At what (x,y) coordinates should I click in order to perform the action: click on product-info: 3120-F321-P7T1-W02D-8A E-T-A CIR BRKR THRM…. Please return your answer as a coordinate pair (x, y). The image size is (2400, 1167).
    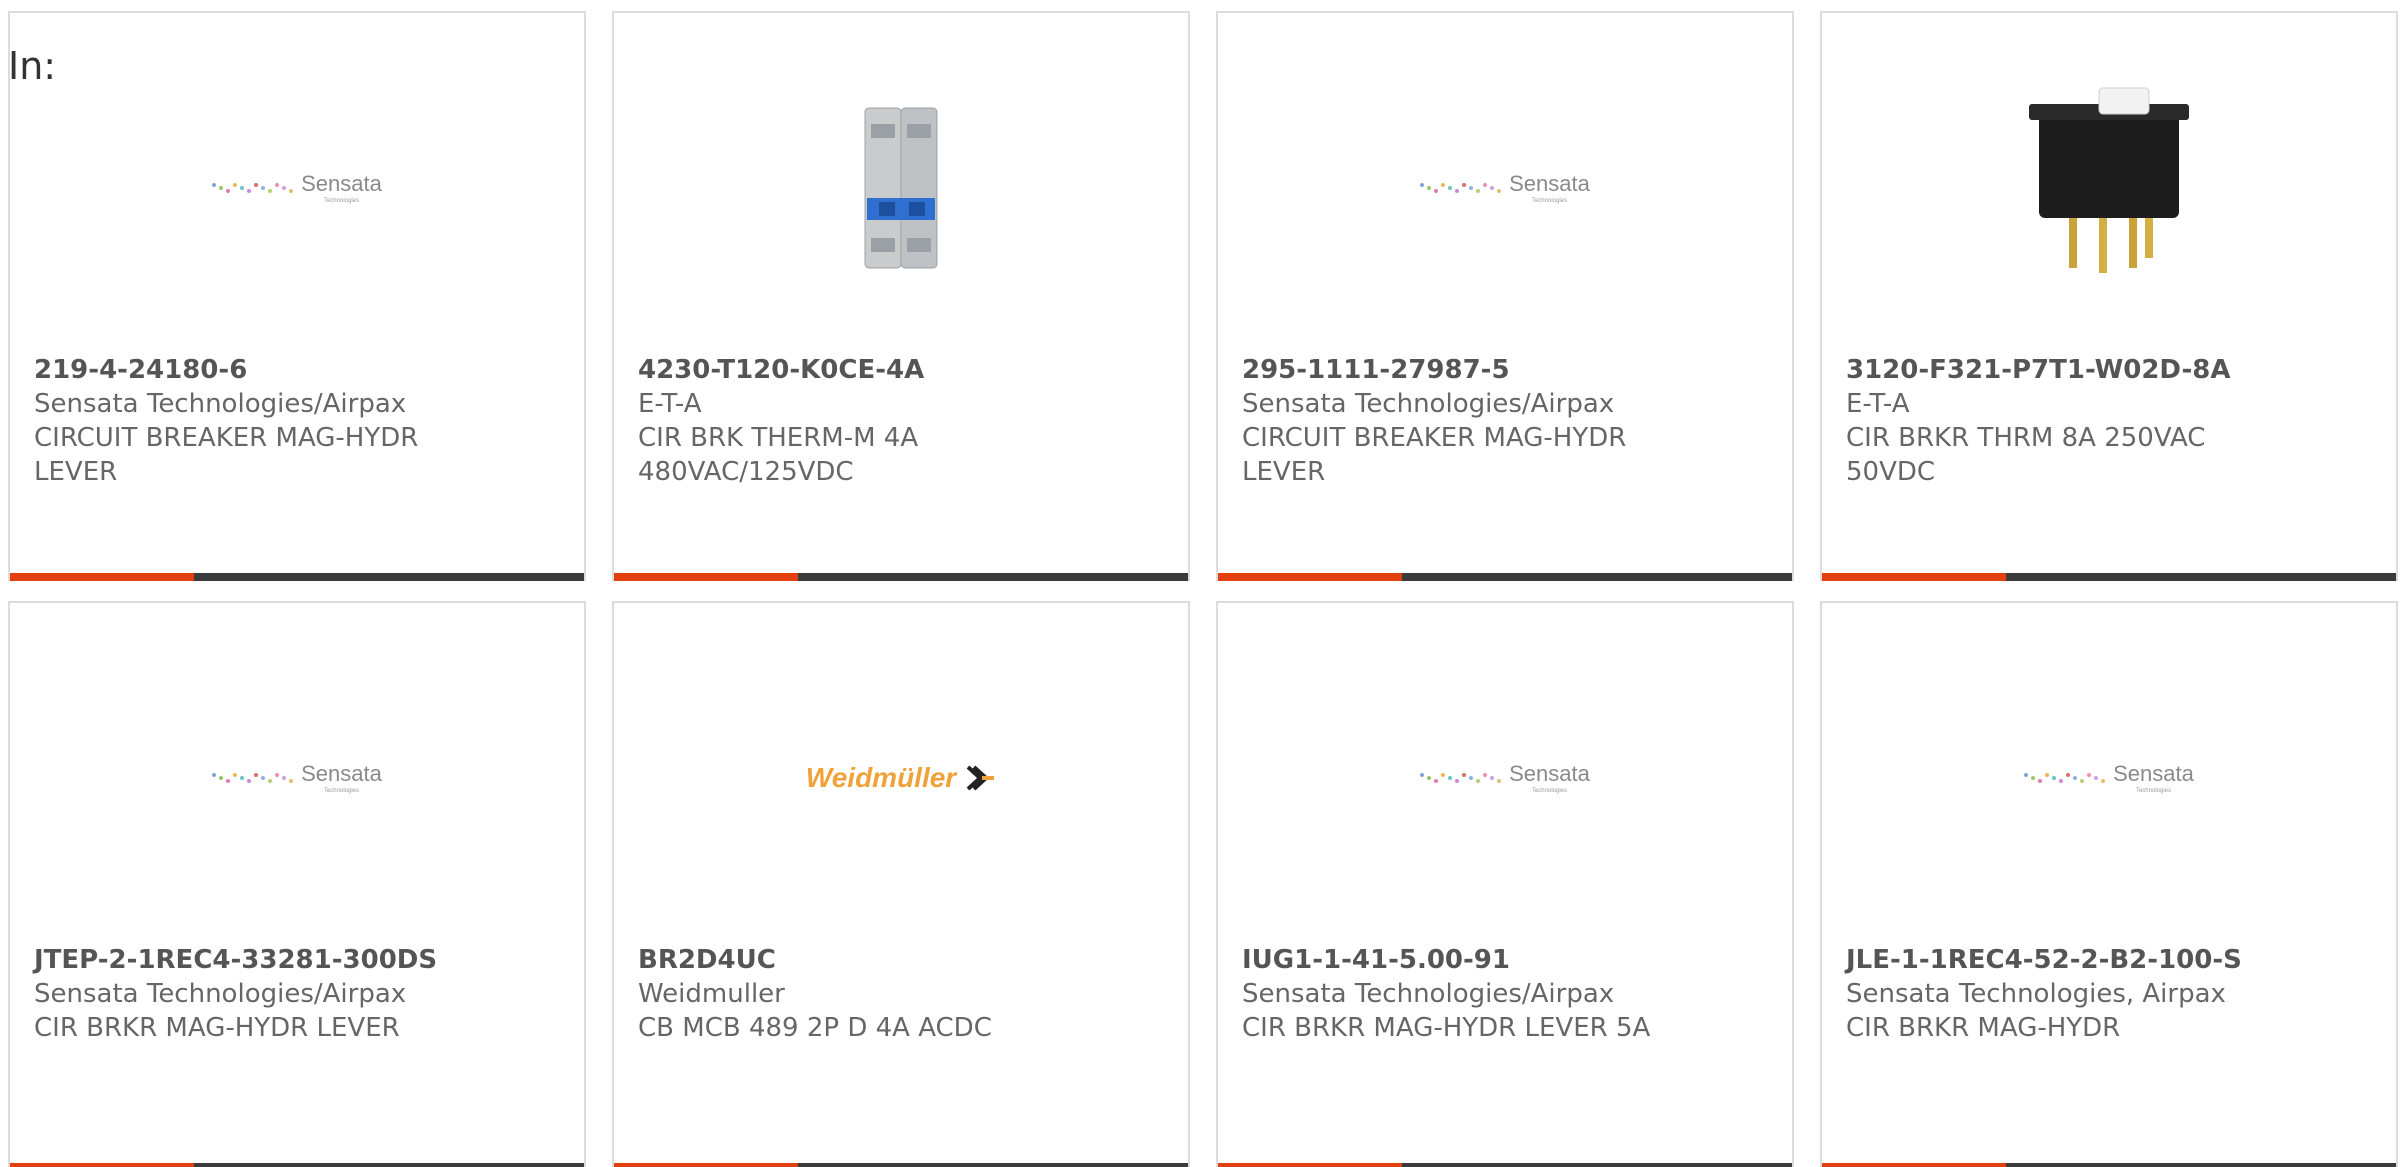
    Looking at the image, I should click on (2112, 421).